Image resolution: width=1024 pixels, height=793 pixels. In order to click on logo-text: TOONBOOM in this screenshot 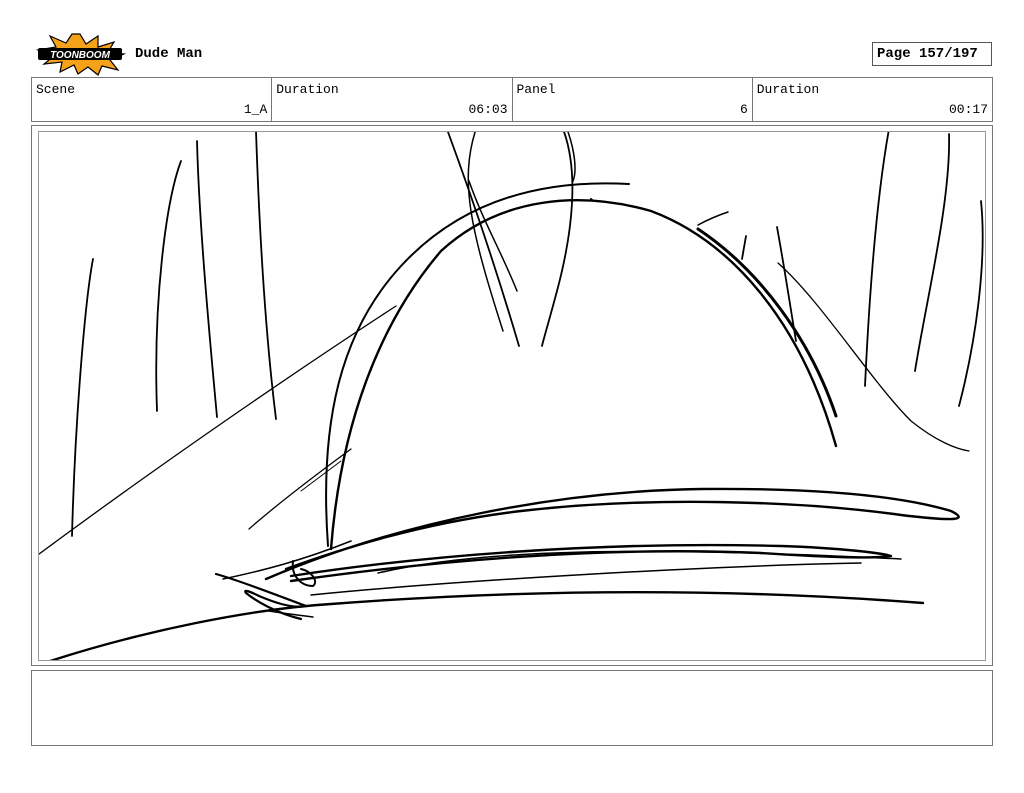, I will do `click(80, 55)`.